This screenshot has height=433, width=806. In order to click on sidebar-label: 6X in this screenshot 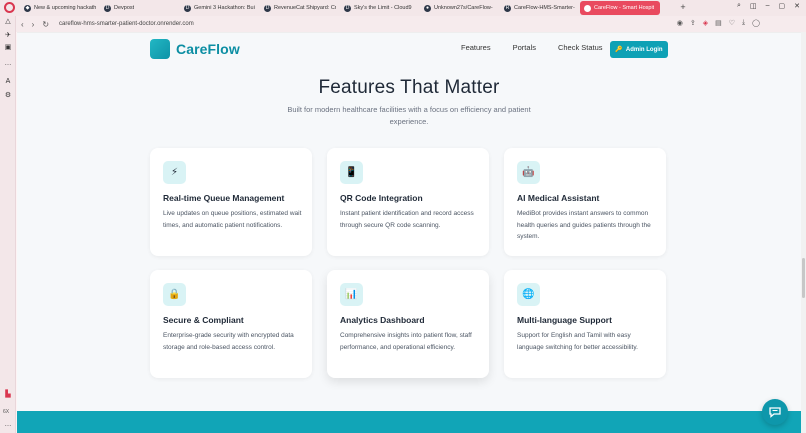, I will do `click(6, 412)`.